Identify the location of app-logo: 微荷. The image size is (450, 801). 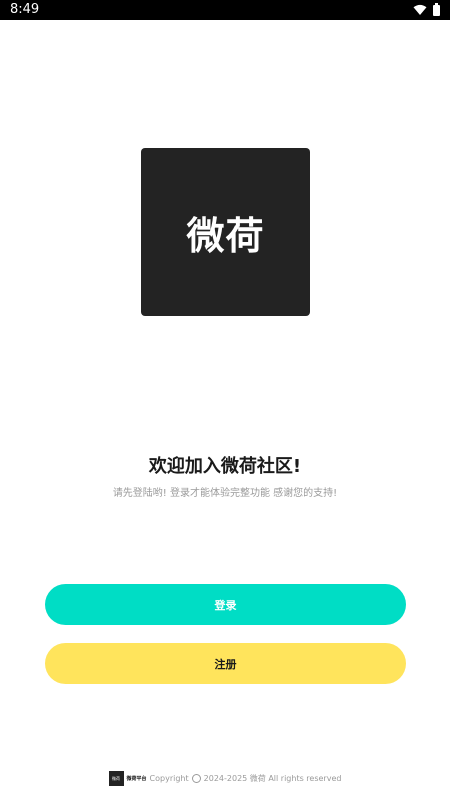
(225, 232).